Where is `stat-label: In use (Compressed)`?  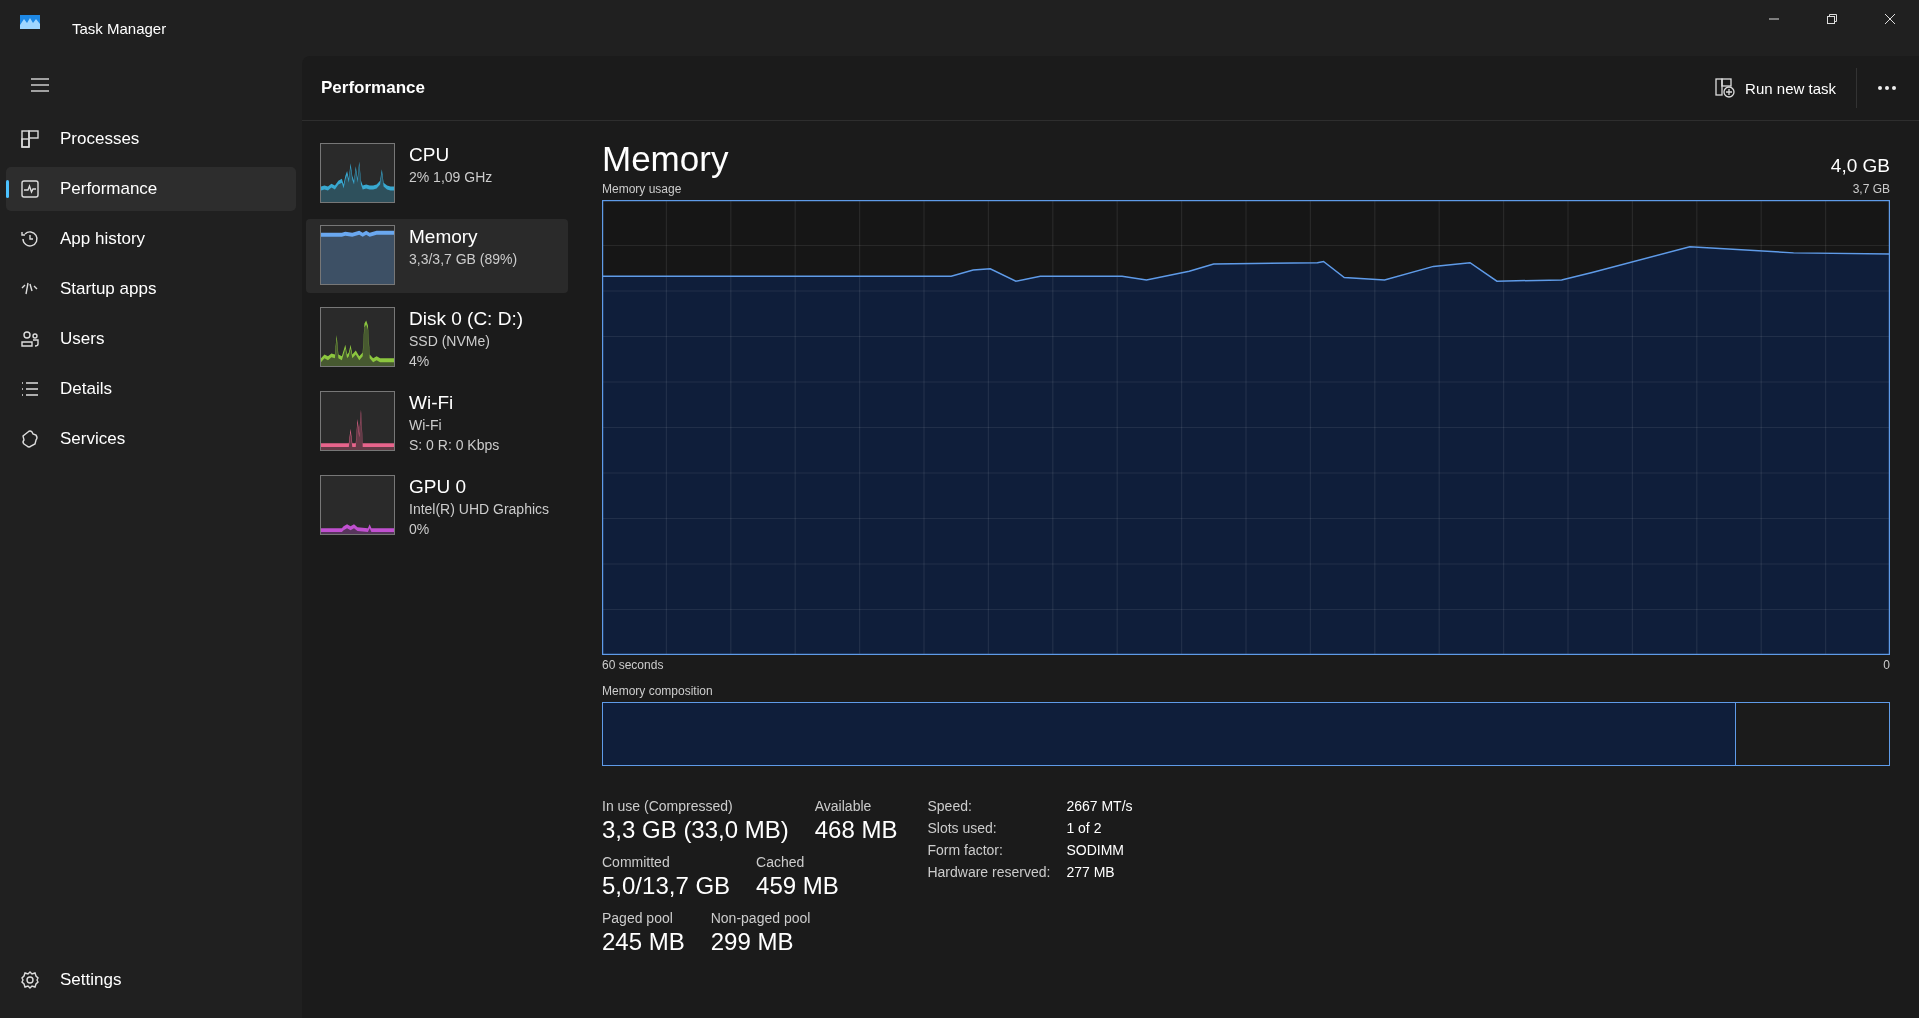
stat-label: In use (Compressed) is located at coordinates (668, 806).